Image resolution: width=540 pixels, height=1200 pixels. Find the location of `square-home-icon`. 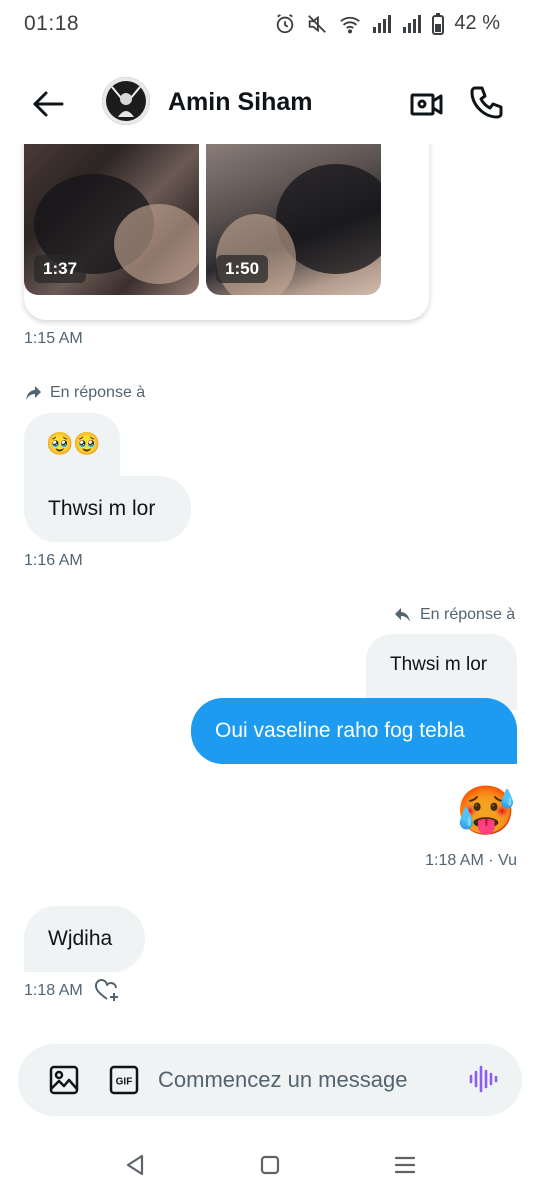

square-home-icon is located at coordinates (270, 1165).